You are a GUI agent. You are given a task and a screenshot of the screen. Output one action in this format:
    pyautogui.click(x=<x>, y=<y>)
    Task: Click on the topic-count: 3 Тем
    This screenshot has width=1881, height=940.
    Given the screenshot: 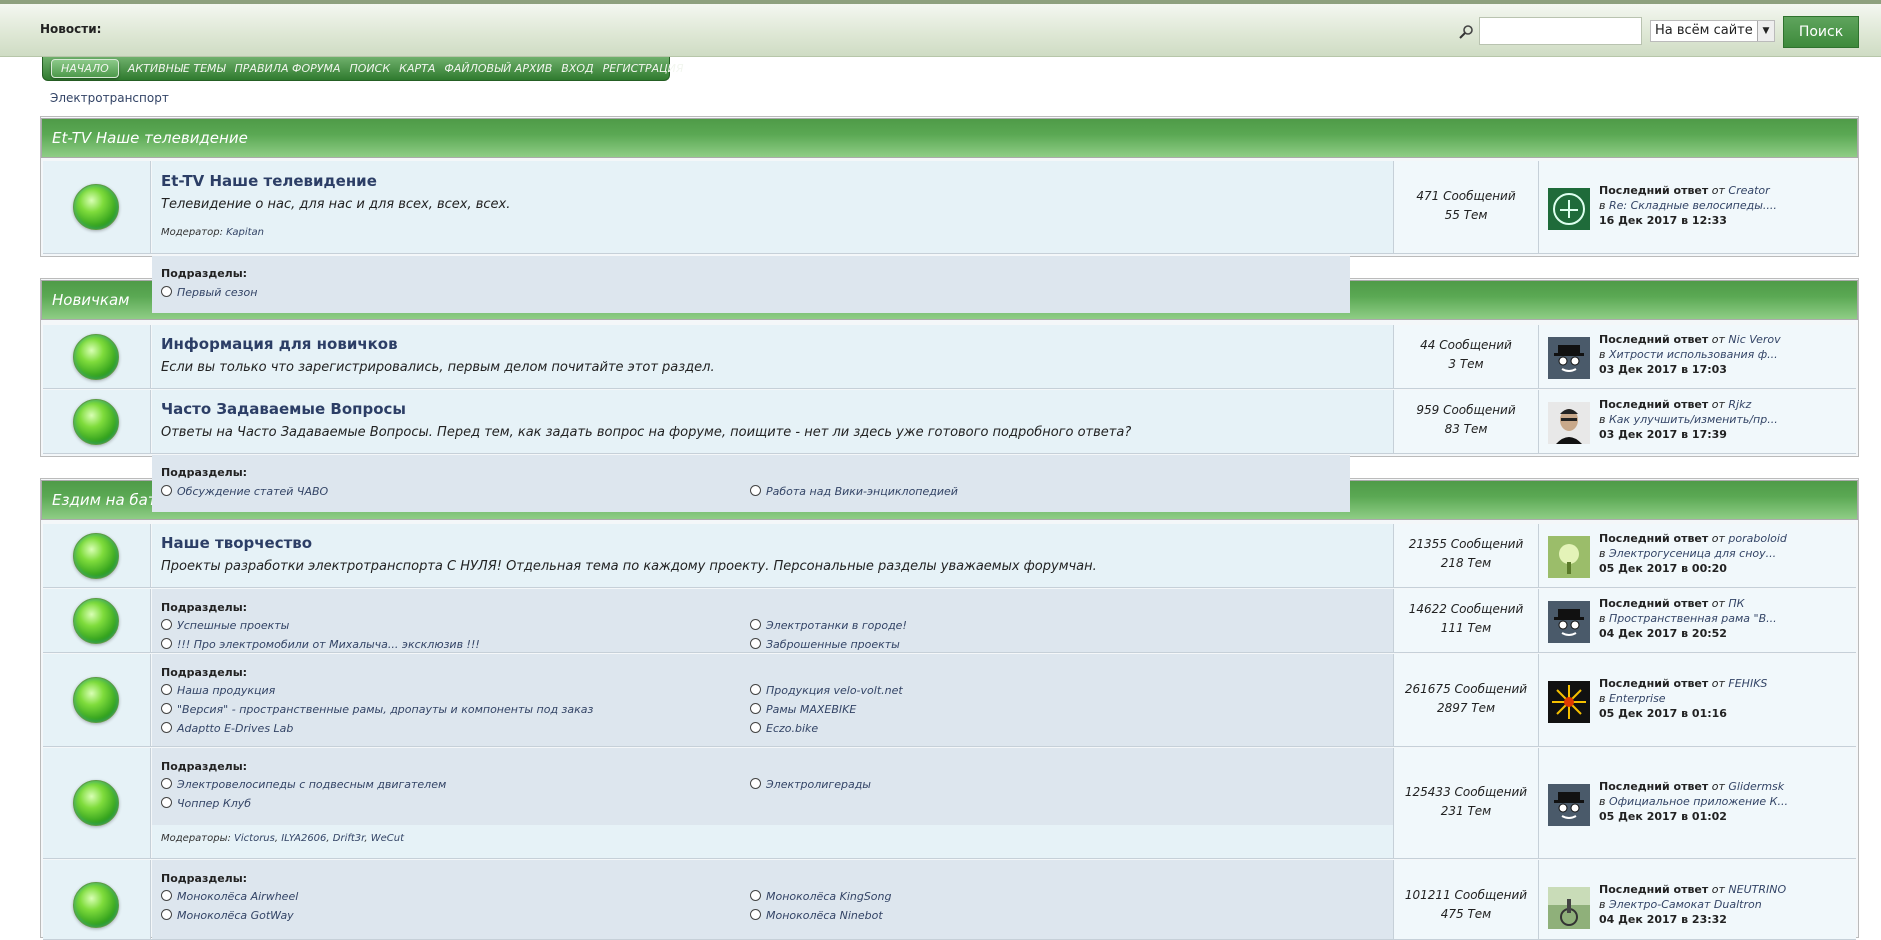 What is the action you would take?
    pyautogui.click(x=1466, y=364)
    